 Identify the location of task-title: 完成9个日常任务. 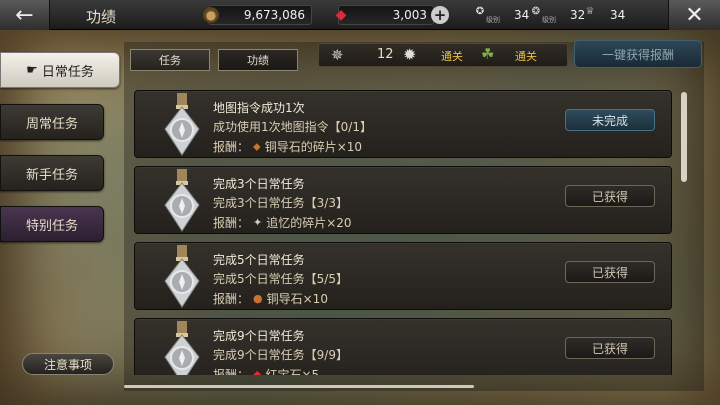
(259, 336).